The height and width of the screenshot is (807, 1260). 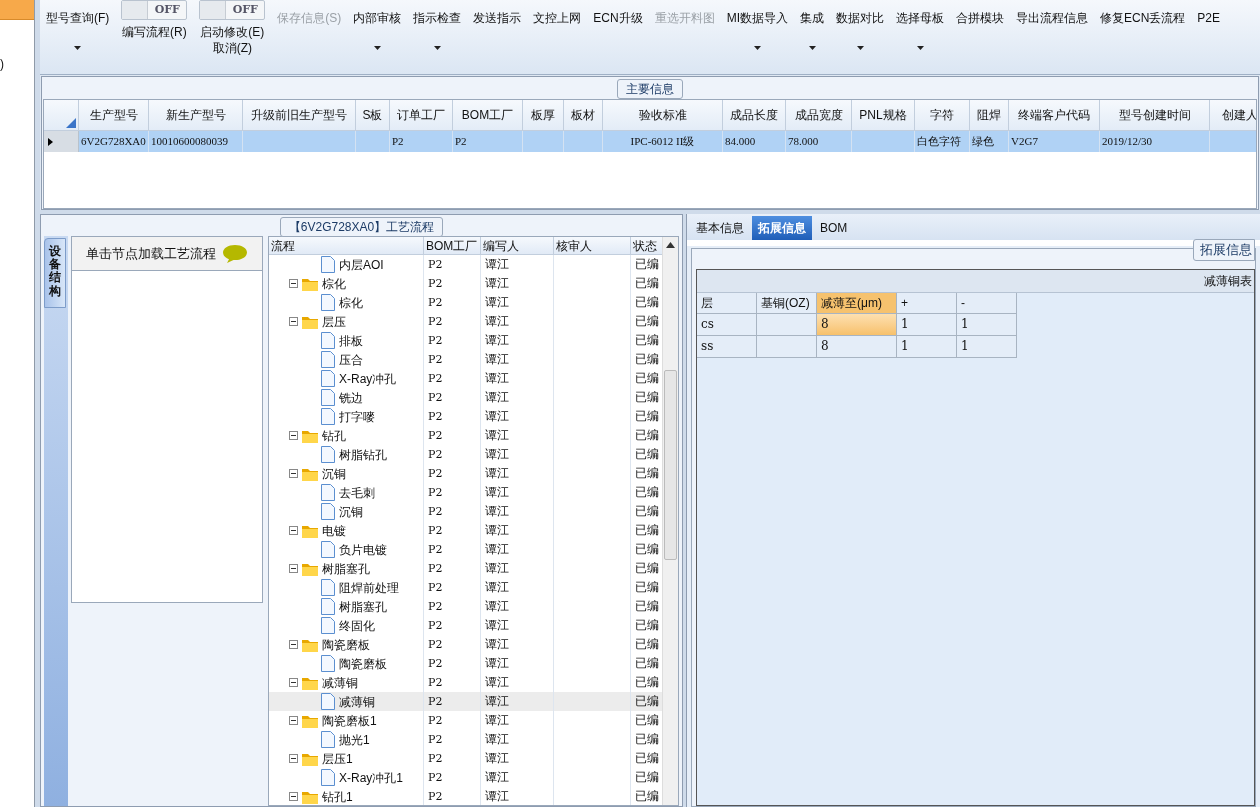 I want to click on tree-row: X-Ray冲孔 P2 谭江 已编, so click(x=465, y=378).